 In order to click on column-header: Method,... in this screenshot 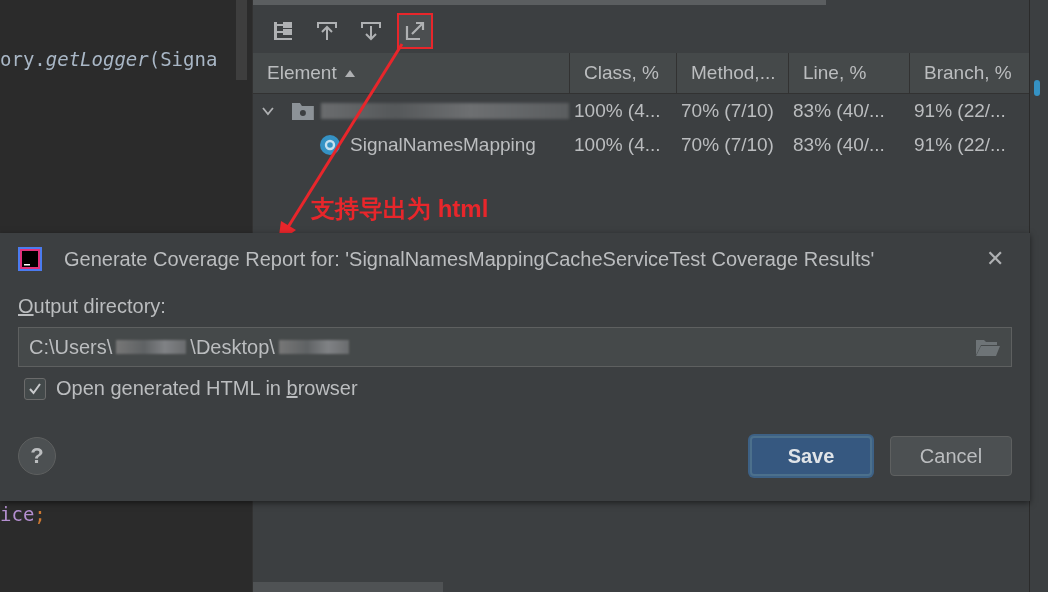, I will do `click(732, 73)`.